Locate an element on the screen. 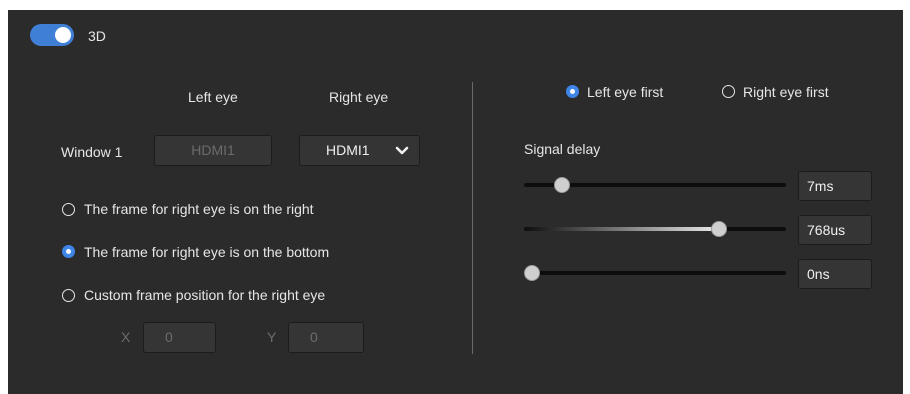 This screenshot has height=394, width=910. toggle-knob is located at coordinates (63, 35).